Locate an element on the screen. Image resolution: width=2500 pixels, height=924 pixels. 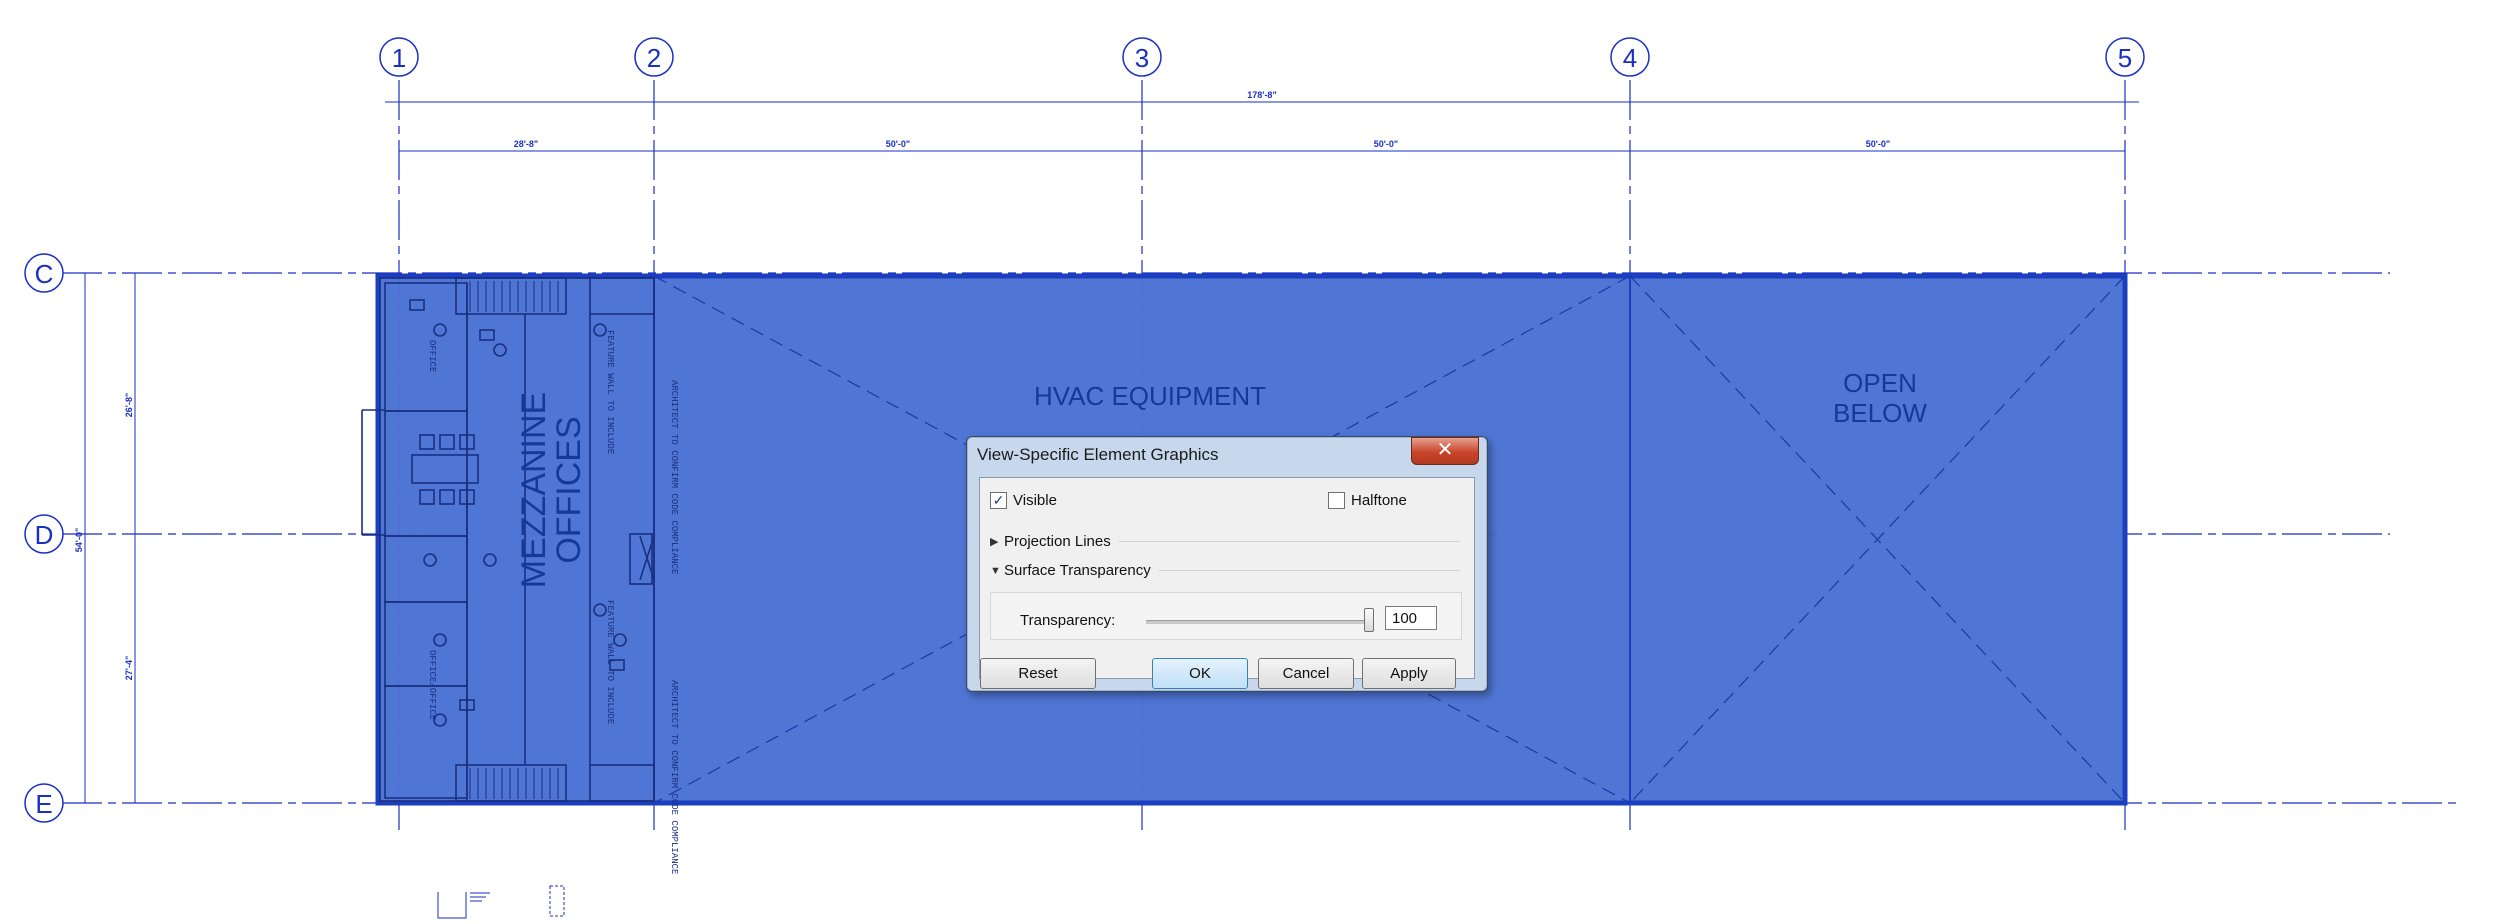
surface-transparency-label: Surface Transparency is located at coordinates (1077, 570).